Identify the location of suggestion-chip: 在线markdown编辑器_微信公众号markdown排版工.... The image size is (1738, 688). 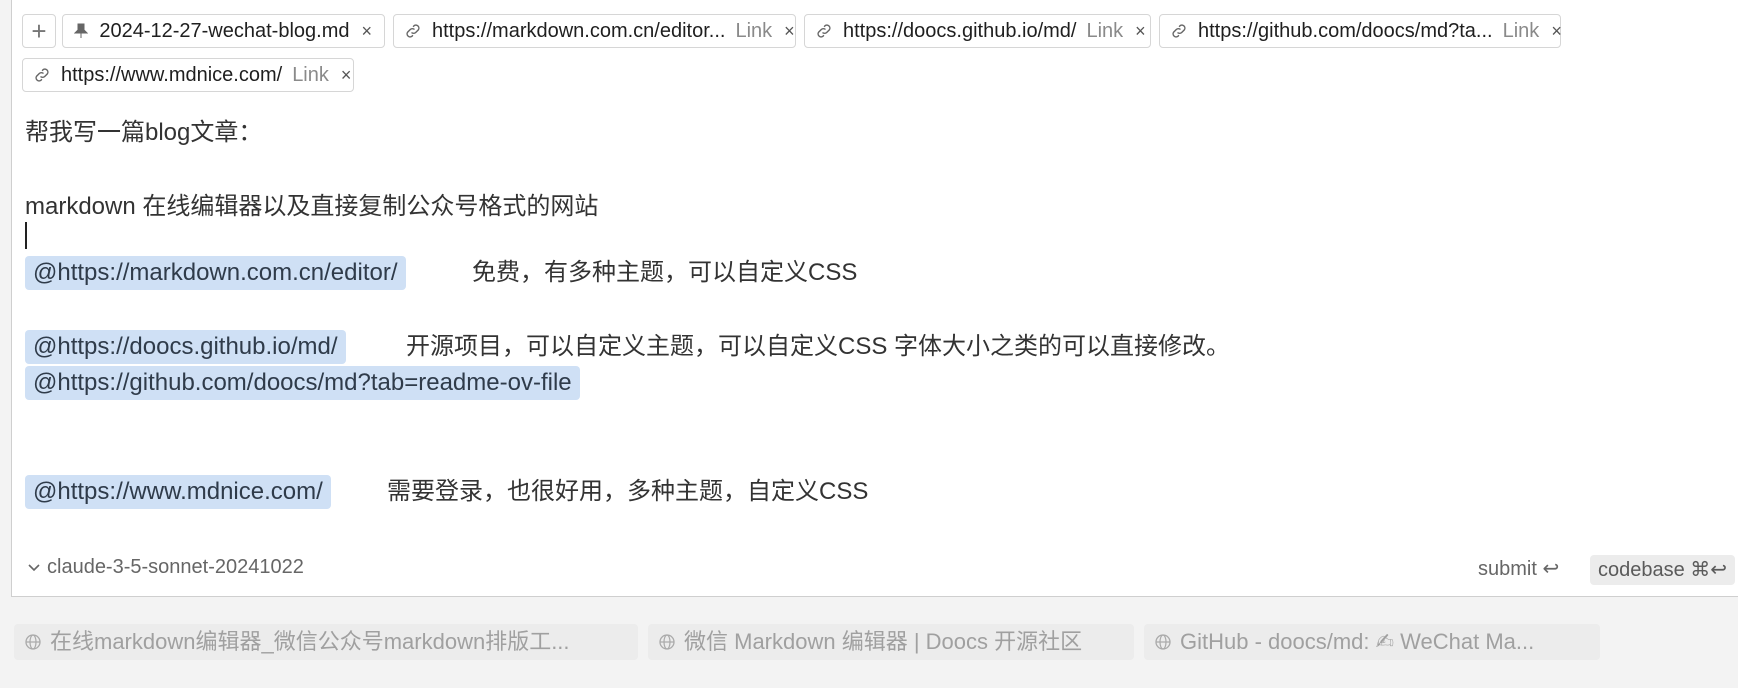
(326, 642).